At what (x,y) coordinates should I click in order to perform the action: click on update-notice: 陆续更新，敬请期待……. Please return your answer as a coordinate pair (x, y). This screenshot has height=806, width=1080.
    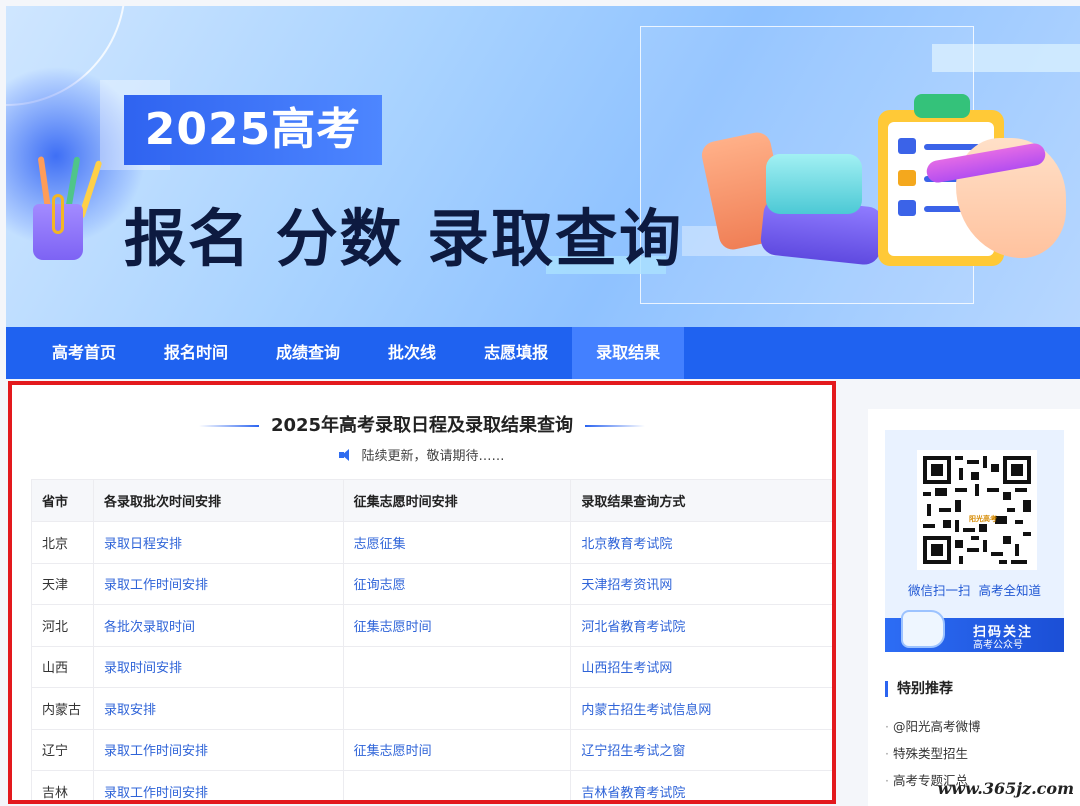
    Looking at the image, I should click on (422, 454).